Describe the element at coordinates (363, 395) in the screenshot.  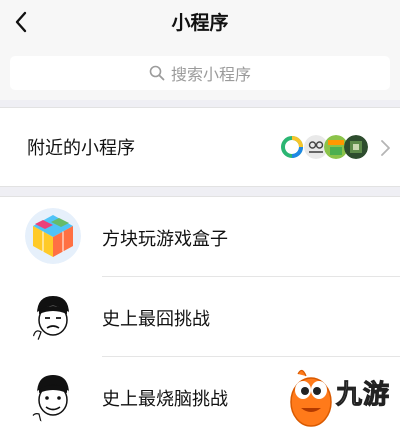
I see `watermark-text: 九游` at that location.